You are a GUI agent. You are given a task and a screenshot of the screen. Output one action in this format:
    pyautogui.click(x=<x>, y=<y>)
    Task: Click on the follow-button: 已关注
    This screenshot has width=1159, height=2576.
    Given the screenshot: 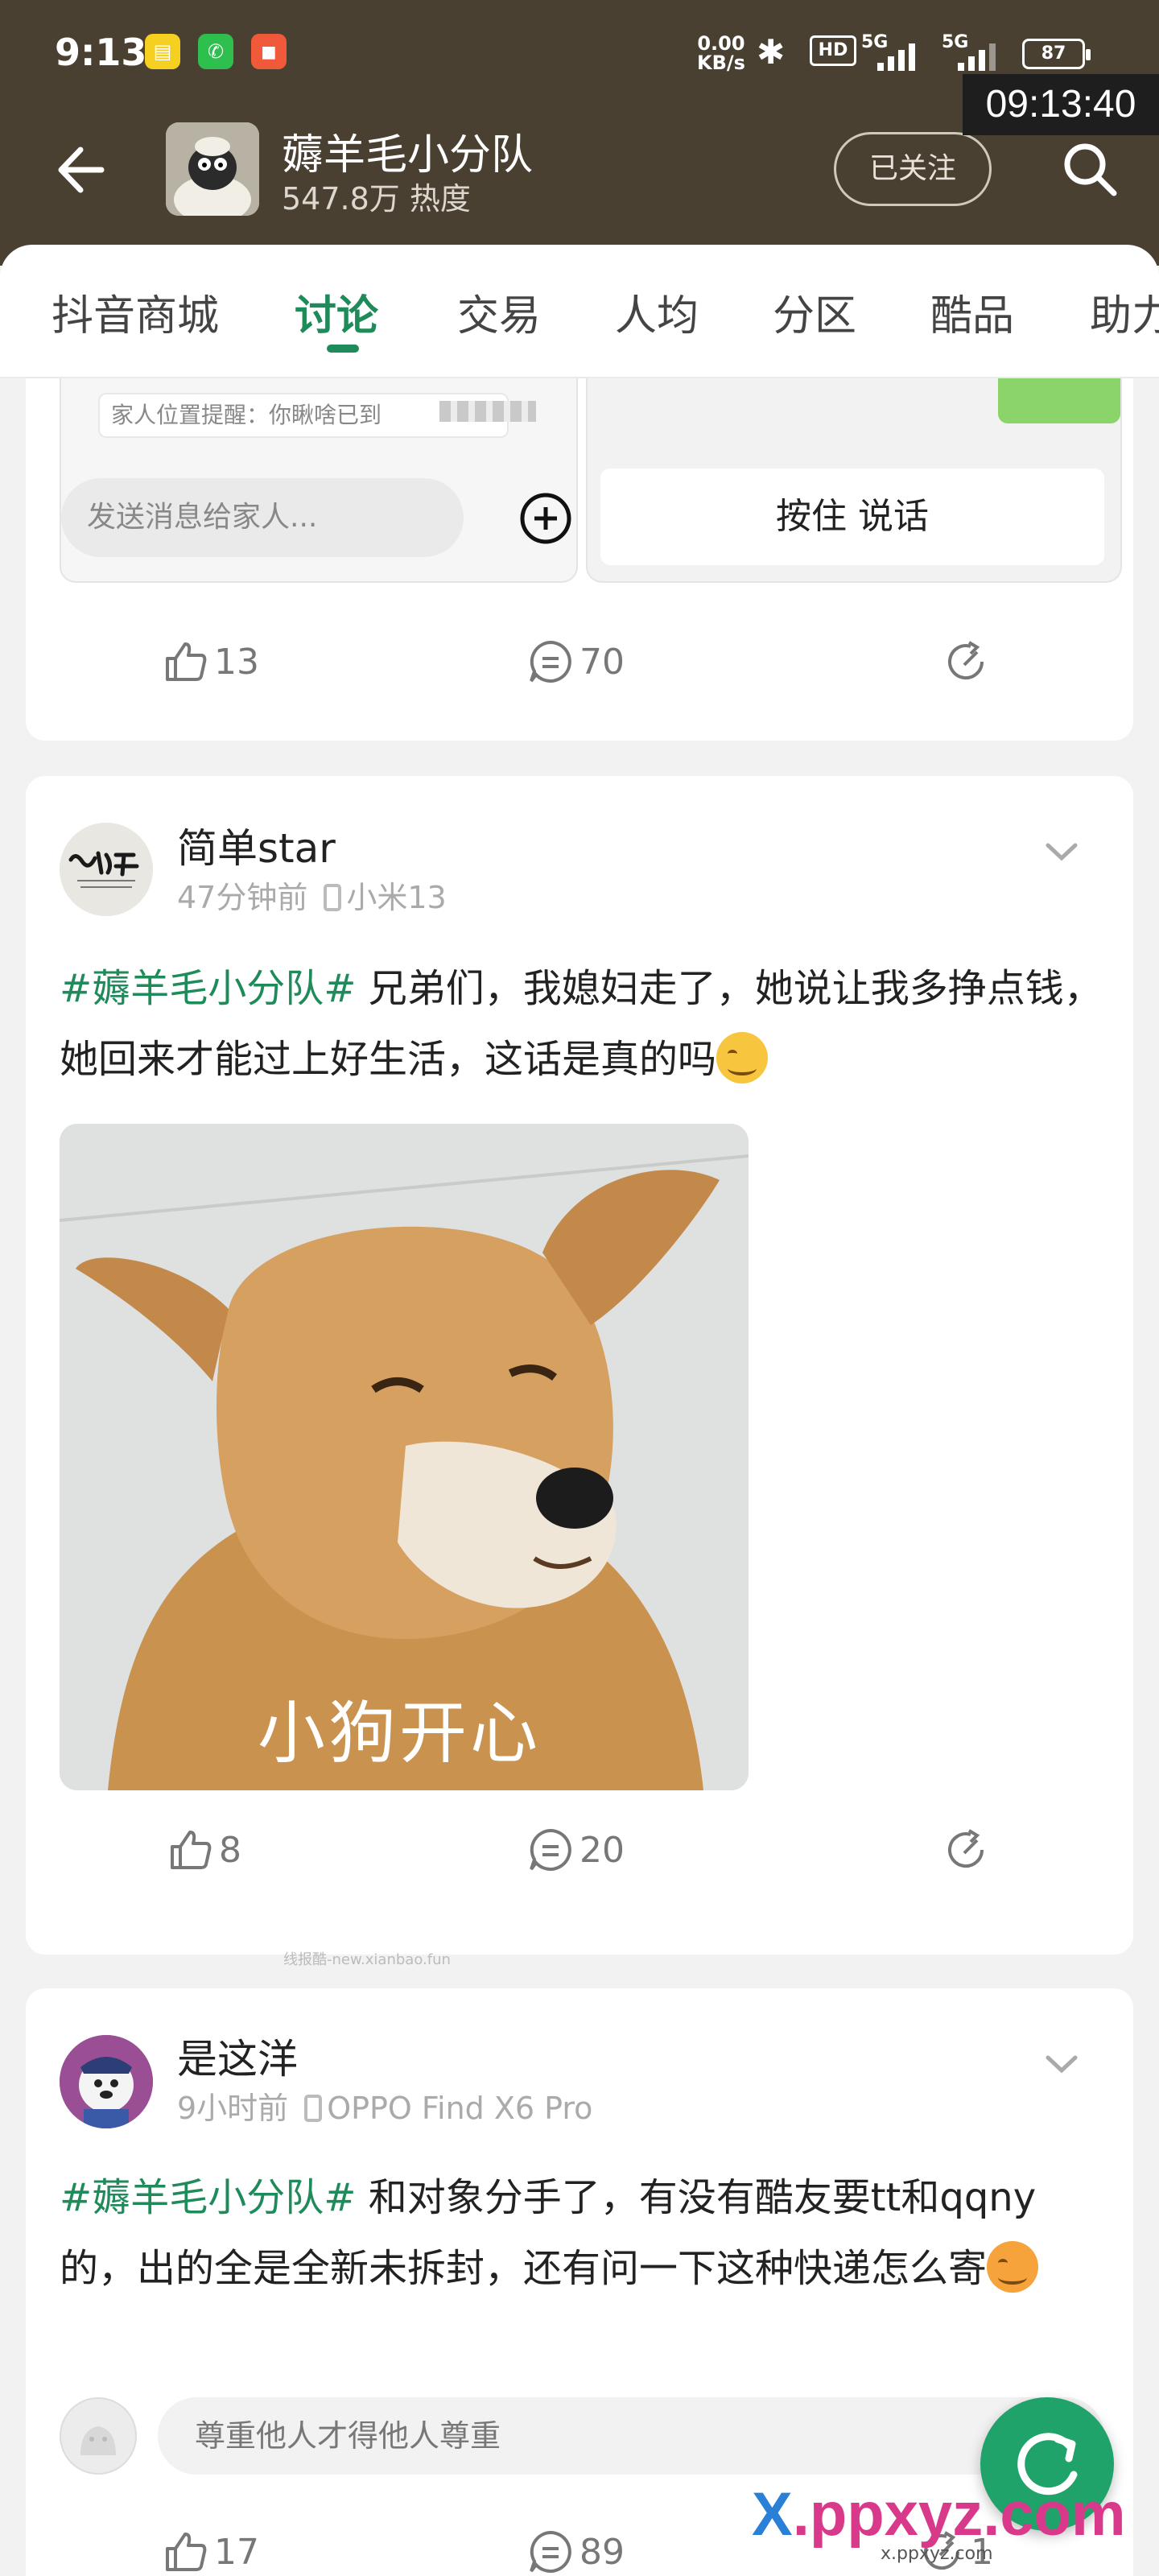 What is the action you would take?
    pyautogui.click(x=913, y=169)
    